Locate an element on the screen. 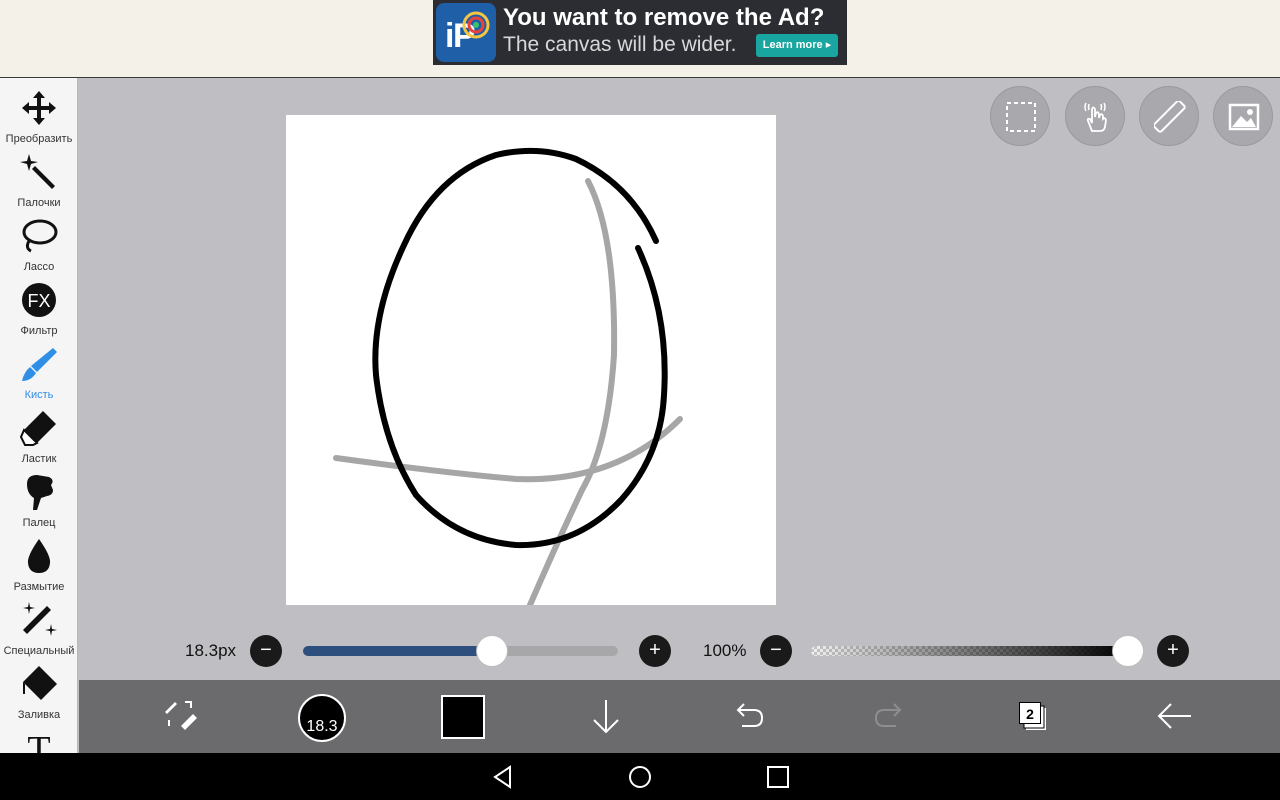 The height and width of the screenshot is (800, 1280). reference-image-button is located at coordinates (1243, 116).